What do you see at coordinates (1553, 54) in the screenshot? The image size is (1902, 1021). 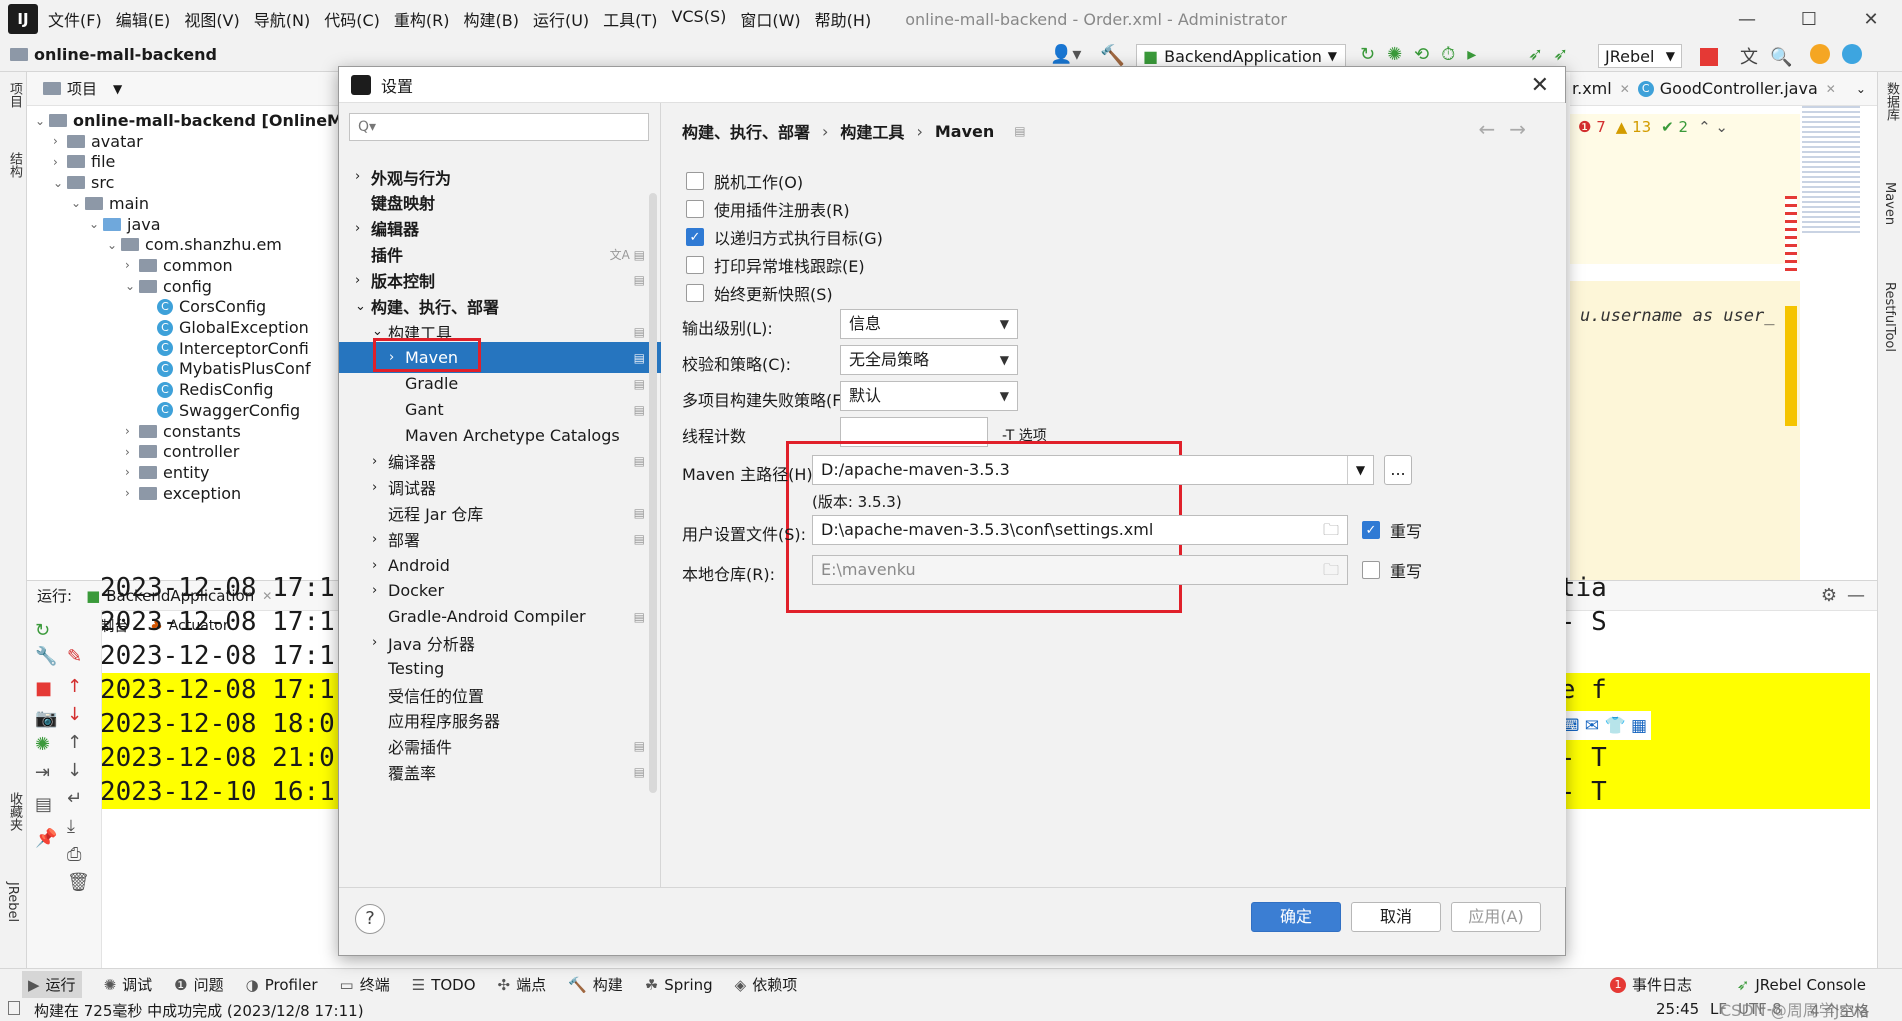 I see `jrebel-run-icons: ➶➶` at bounding box center [1553, 54].